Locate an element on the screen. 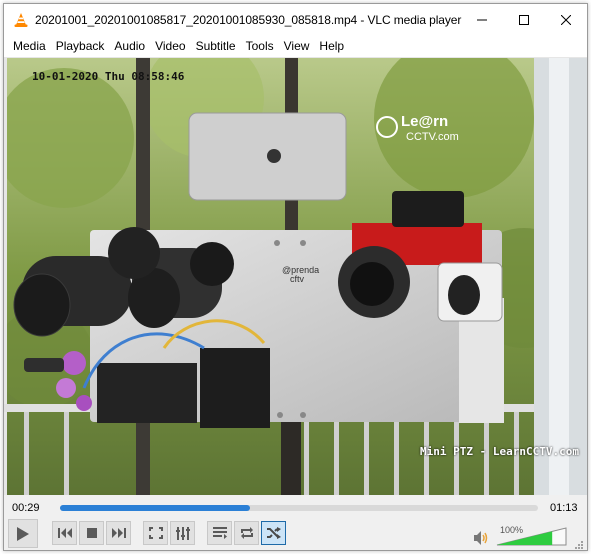 This screenshot has height=554, width=591. osd-caption: Mini PTZ - LearnCCTV.com is located at coordinates (499, 451).